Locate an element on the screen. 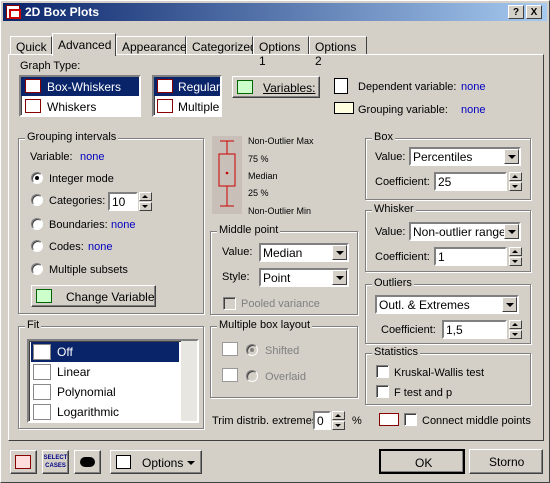 This screenshot has width=550, height=483. kruskal-wallis-checkbox is located at coordinates (382, 371).